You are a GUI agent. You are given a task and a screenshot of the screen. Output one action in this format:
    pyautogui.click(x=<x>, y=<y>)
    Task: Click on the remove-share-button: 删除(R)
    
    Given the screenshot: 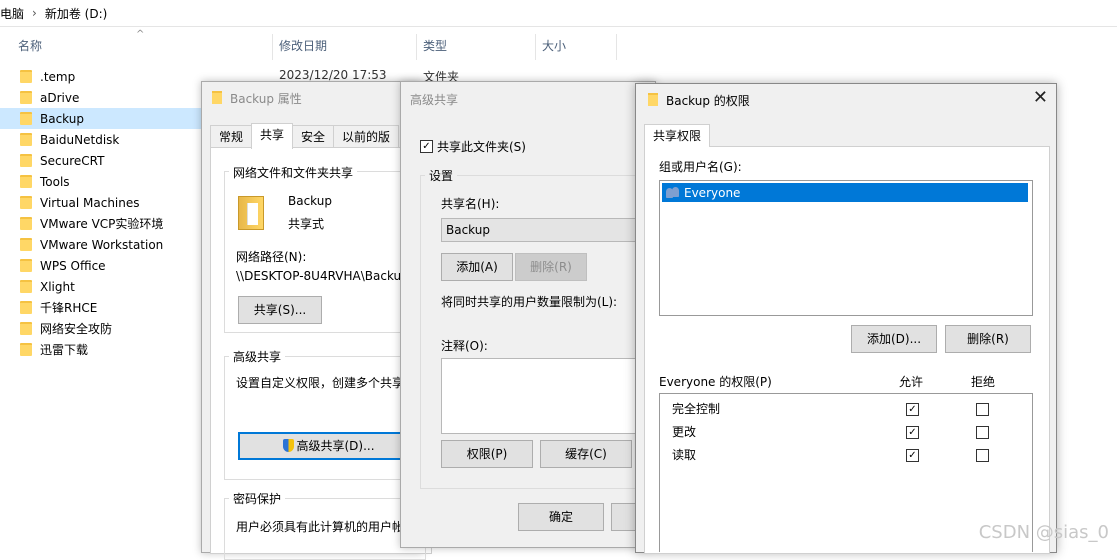 What is the action you would take?
    pyautogui.click(x=551, y=267)
    